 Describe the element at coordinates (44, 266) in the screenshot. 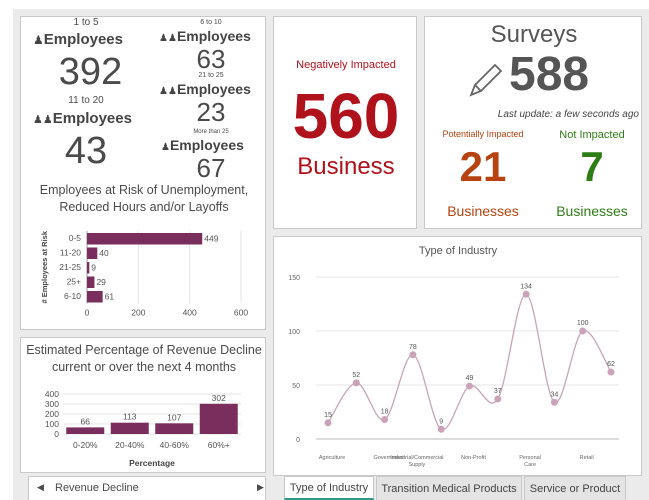

I see `y-axis-title: # Employees at Risk` at that location.